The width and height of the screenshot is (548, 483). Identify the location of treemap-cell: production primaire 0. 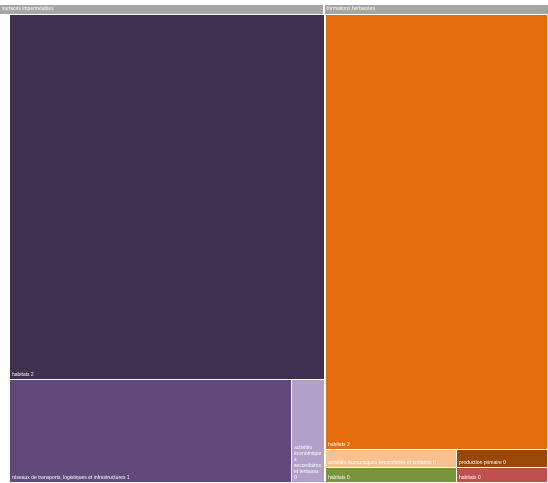
(502, 458).